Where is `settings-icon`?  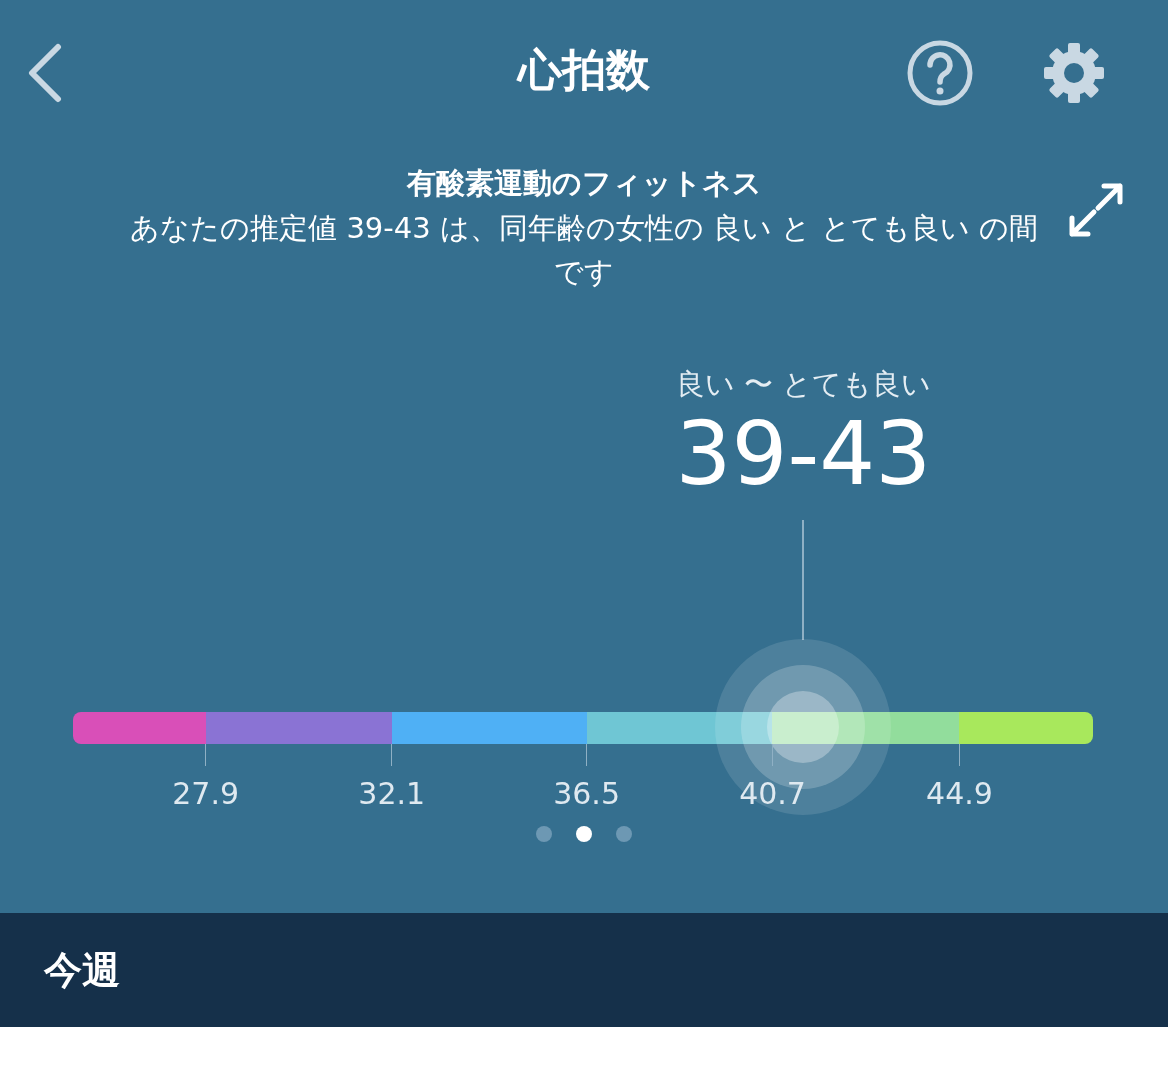 settings-icon is located at coordinates (1074, 73).